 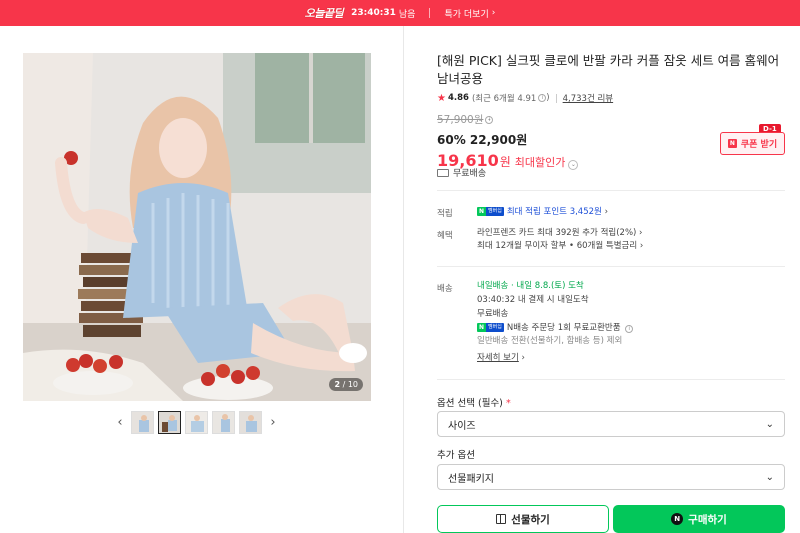 I want to click on more-deals-link: 특가 더보기 ›, so click(x=469, y=13).